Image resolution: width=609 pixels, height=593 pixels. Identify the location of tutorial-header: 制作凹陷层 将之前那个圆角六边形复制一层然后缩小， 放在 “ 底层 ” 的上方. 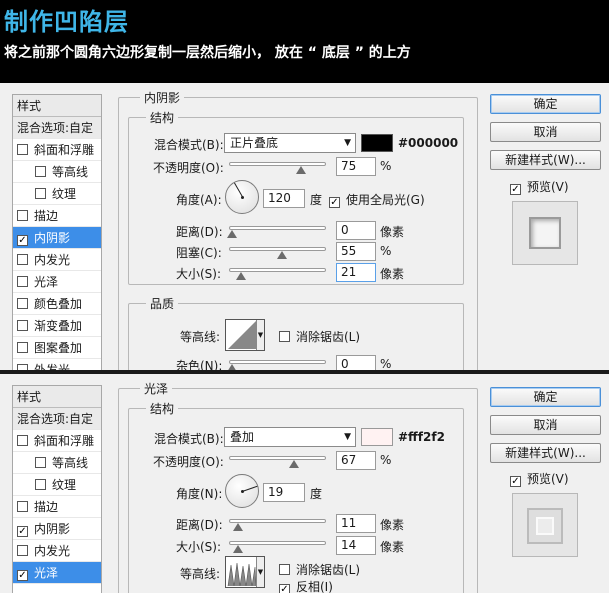
(304, 36).